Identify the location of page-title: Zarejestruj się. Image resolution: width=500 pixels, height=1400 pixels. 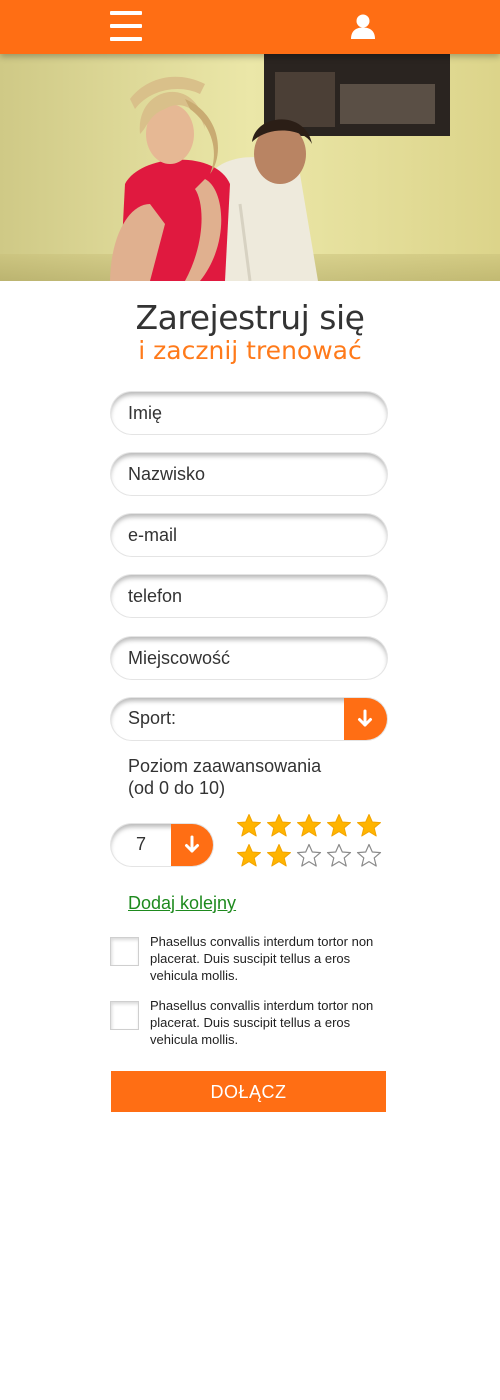
(250, 317).